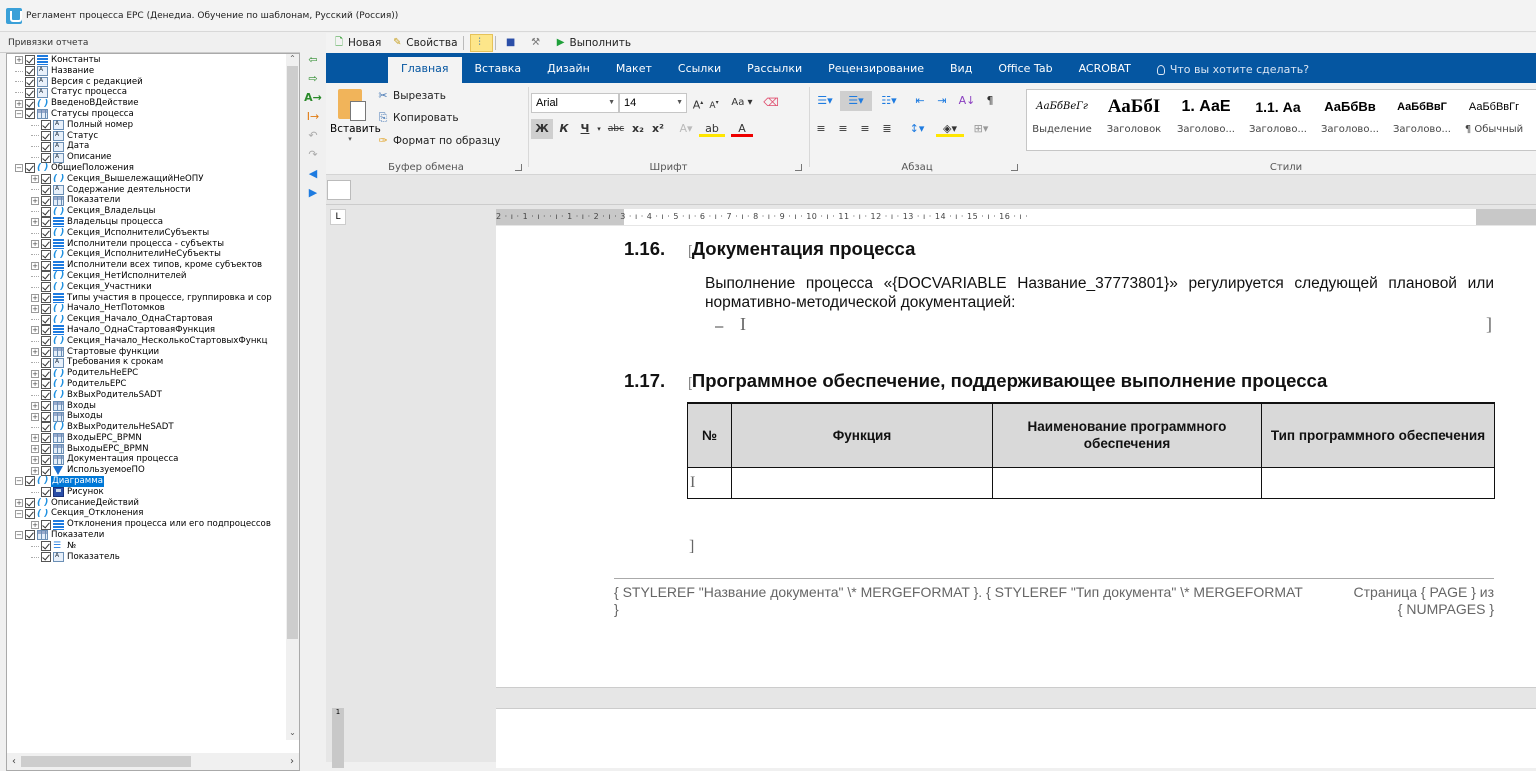 Image resolution: width=1536 pixels, height=771 pixels. I want to click on tree-item: Статус, so click(147, 136).